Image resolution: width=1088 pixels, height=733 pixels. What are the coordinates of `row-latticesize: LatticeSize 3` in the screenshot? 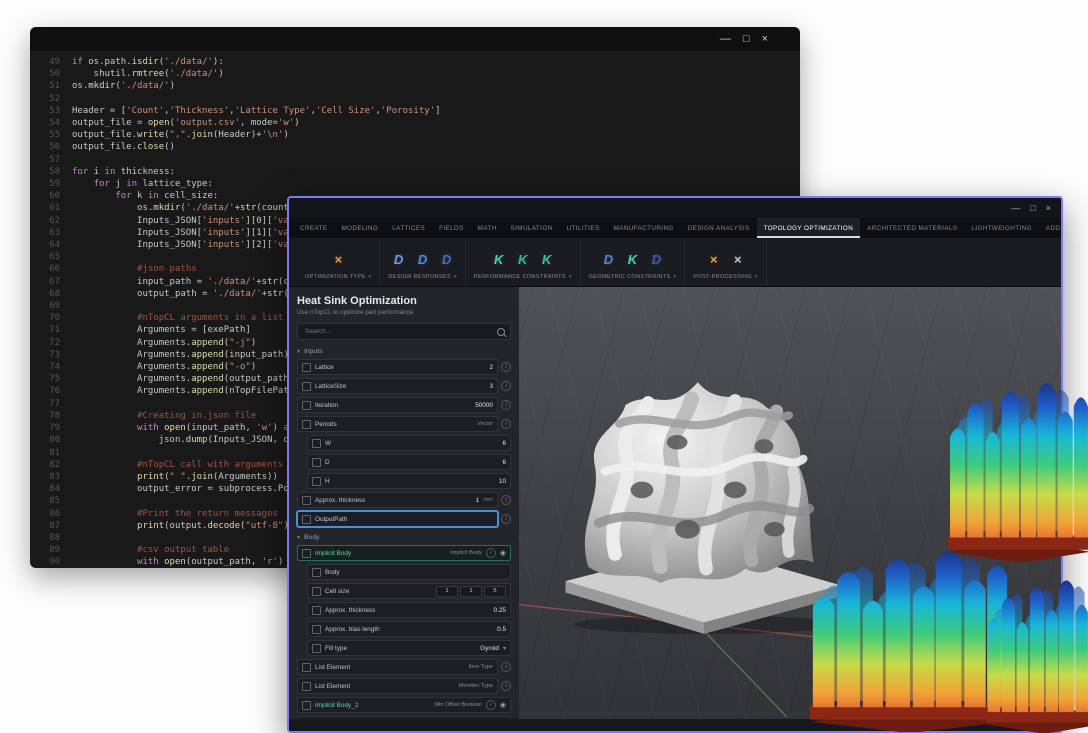 It's located at (397, 386).